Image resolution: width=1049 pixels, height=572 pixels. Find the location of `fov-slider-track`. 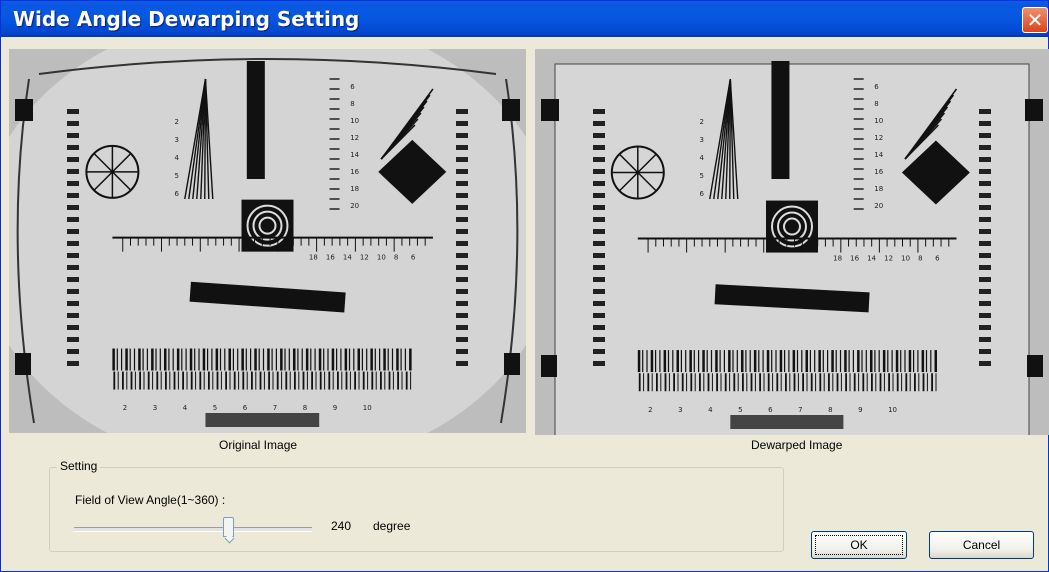

fov-slider-track is located at coordinates (193, 529).